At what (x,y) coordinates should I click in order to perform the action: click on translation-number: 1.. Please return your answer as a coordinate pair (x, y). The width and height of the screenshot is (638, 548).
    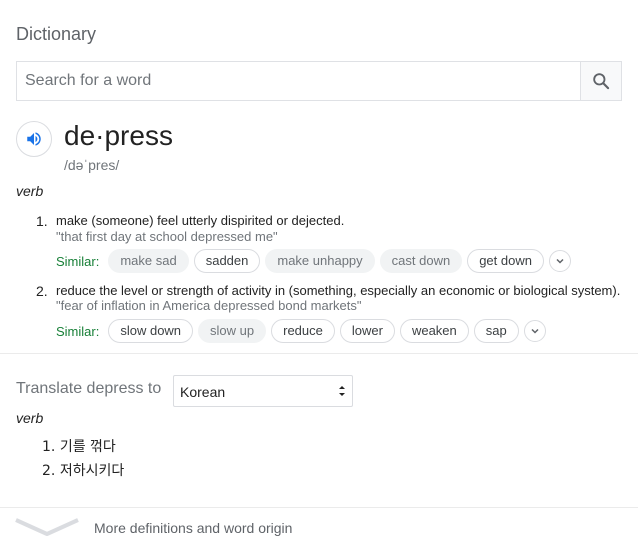
    Looking at the image, I should click on (49, 447).